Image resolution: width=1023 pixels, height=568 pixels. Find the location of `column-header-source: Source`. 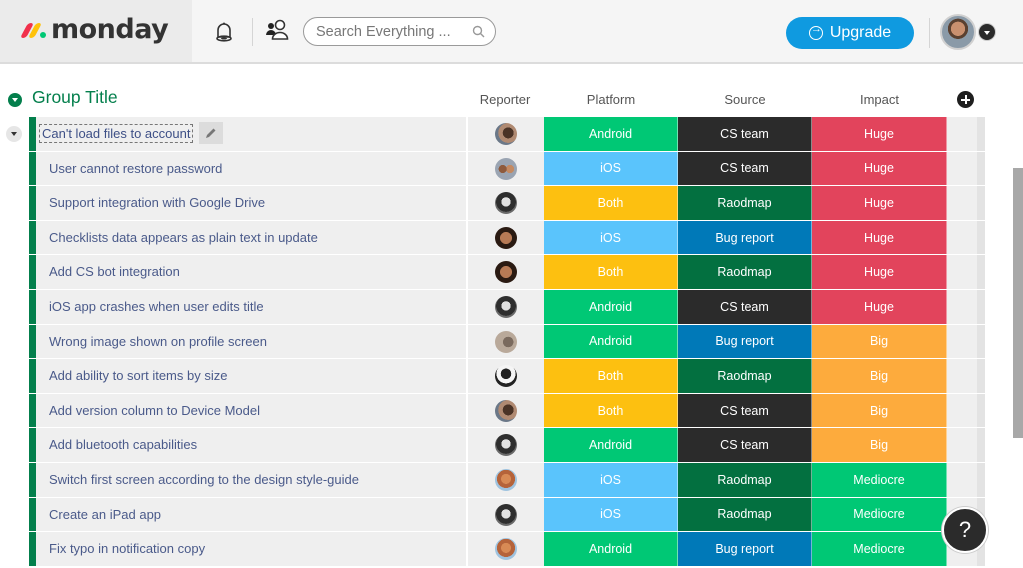

column-header-source: Source is located at coordinates (745, 99).